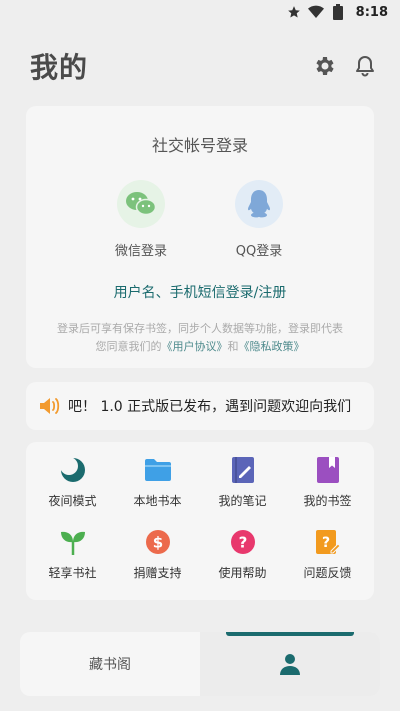 The width and height of the screenshot is (400, 711). Describe the element at coordinates (259, 219) in the screenshot. I see `qq-login-button: QQ登录` at that location.